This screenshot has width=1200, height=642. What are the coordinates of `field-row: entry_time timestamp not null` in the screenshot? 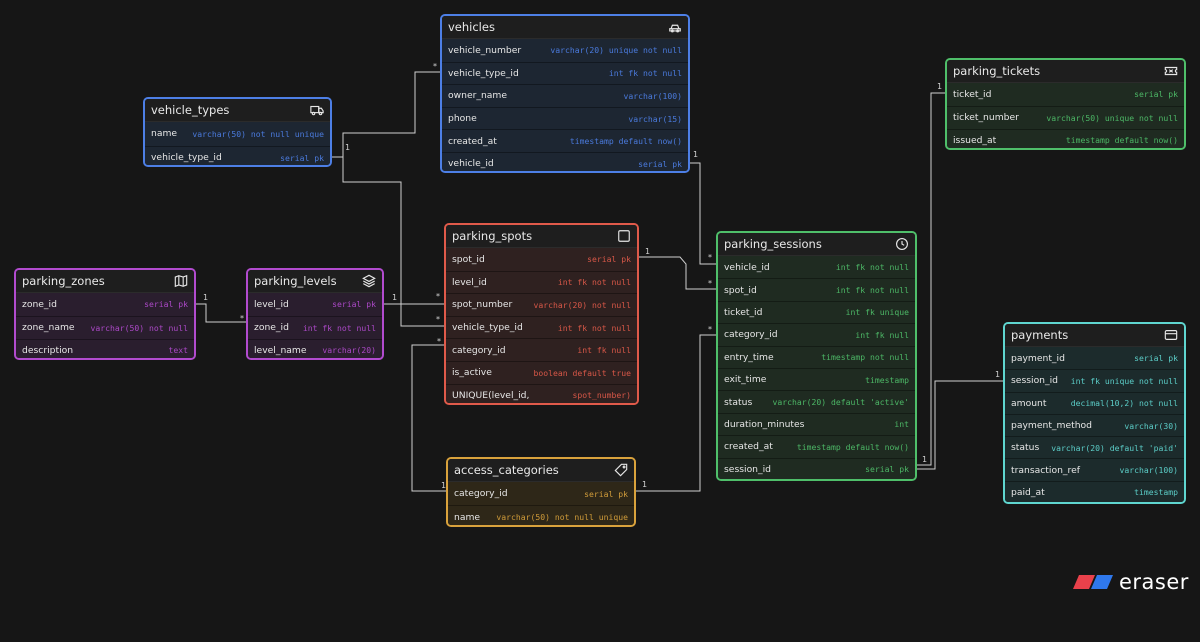 It's located at (816, 356).